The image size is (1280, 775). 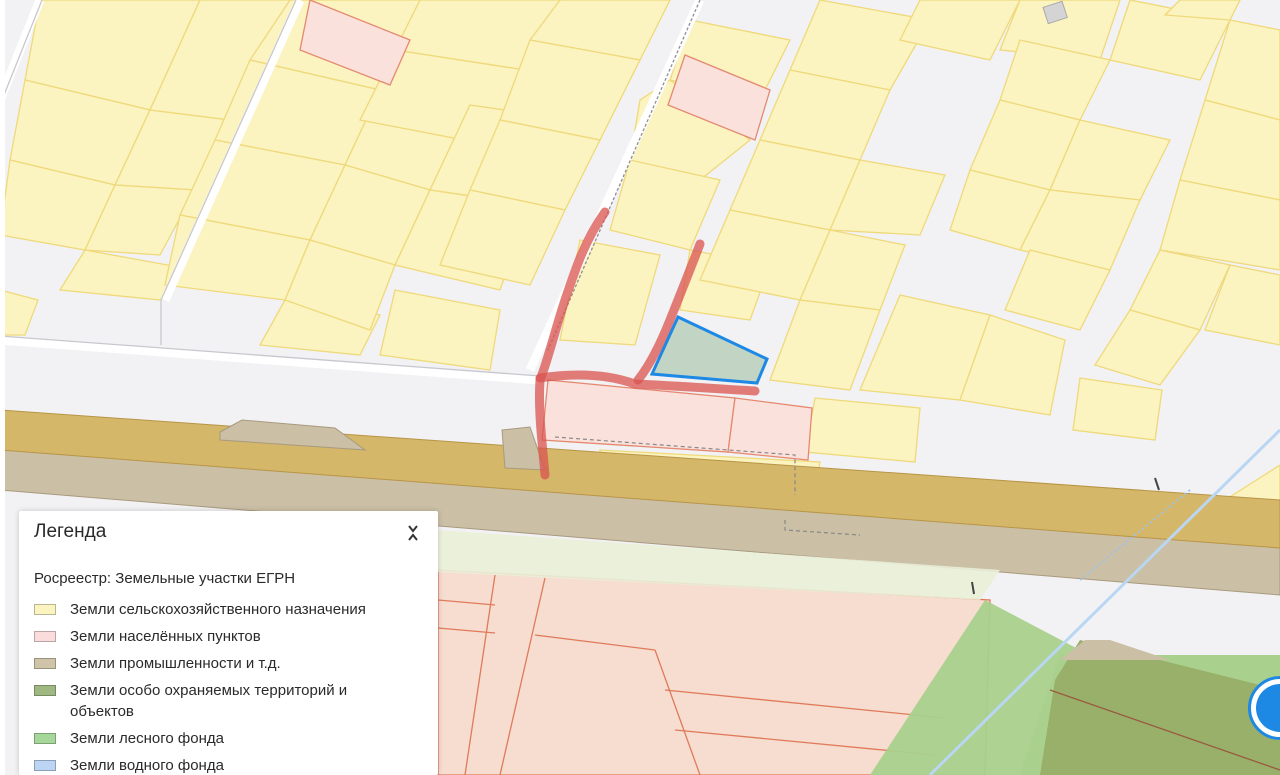 I want to click on legend-collapse-button, so click(x=413, y=533).